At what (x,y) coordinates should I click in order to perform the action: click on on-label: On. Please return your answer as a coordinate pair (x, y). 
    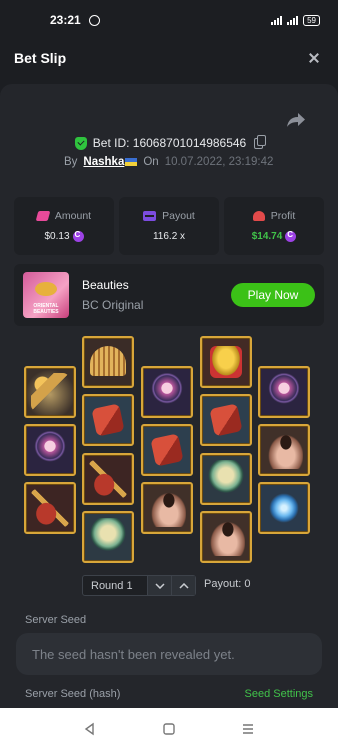
    Looking at the image, I should click on (151, 162).